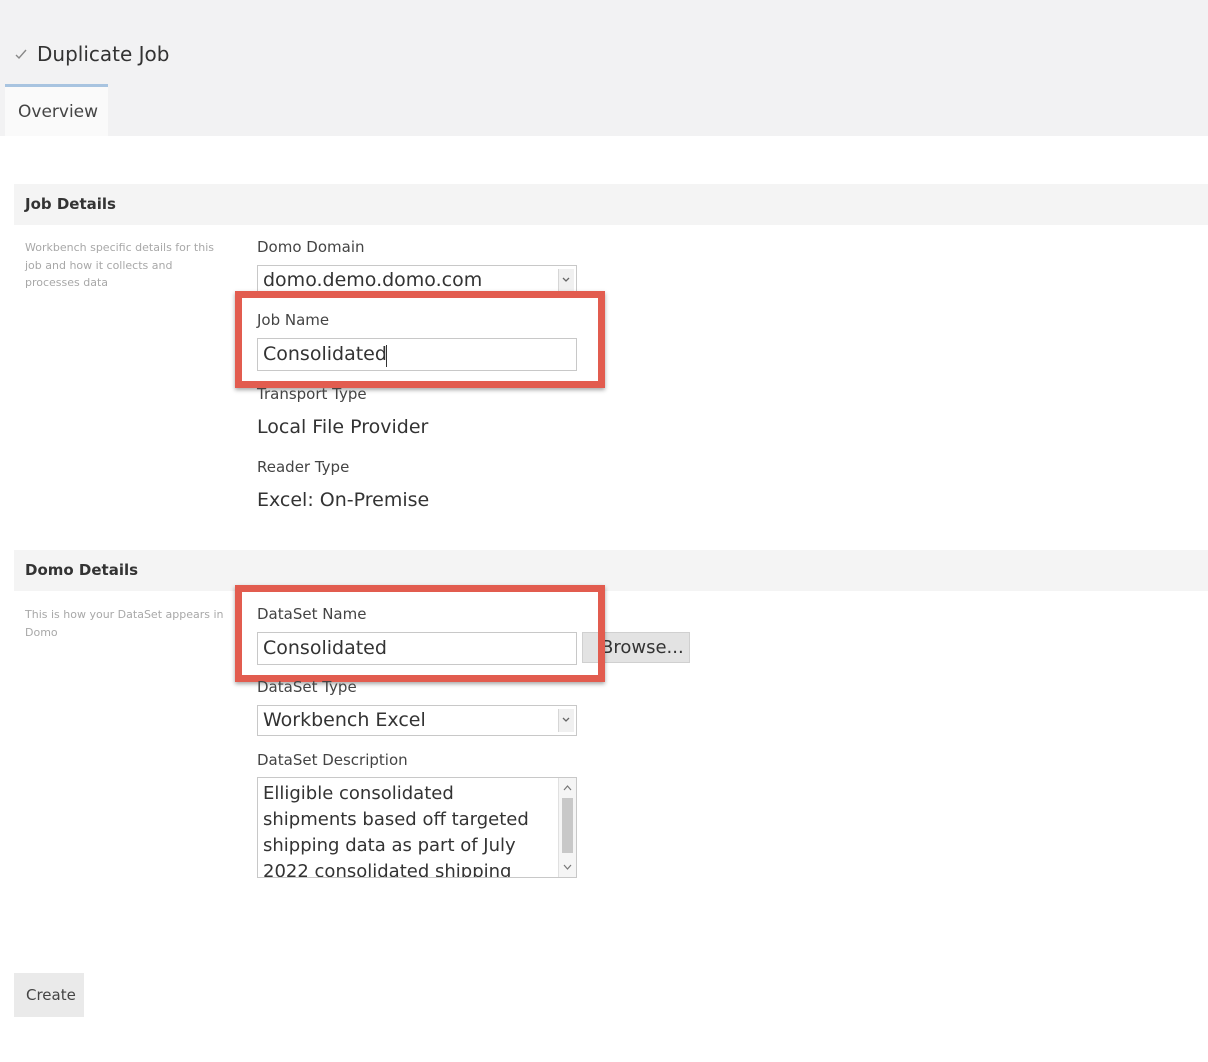 The height and width of the screenshot is (1062, 1208). What do you see at coordinates (124, 623) in the screenshot?
I see `domo-details-description: This is how your DataSet appears in Domo` at bounding box center [124, 623].